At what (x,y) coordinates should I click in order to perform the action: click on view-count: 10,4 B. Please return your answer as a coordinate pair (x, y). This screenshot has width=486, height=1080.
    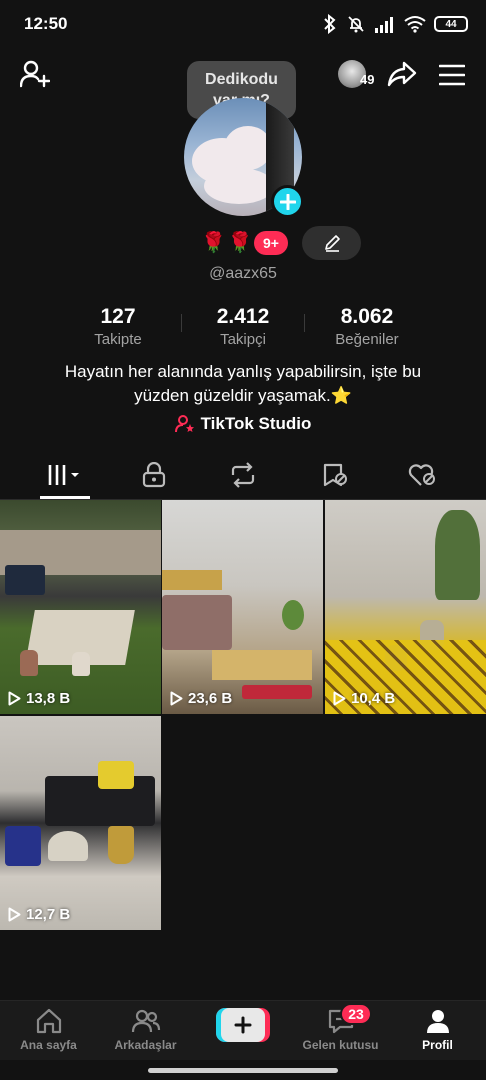
    Looking at the image, I should click on (364, 698).